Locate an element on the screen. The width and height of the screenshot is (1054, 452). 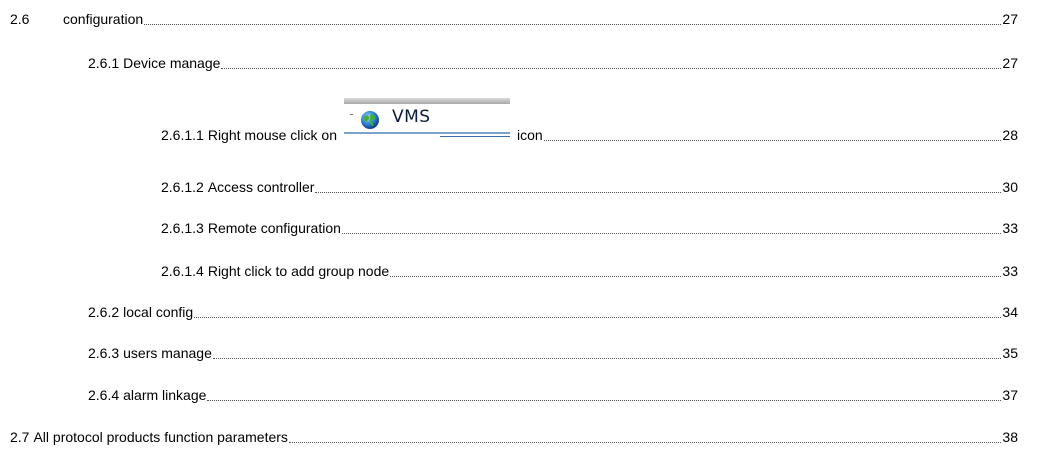
toc-entry-2-6: 2.6 configuration 27 is located at coordinates (527, 19).